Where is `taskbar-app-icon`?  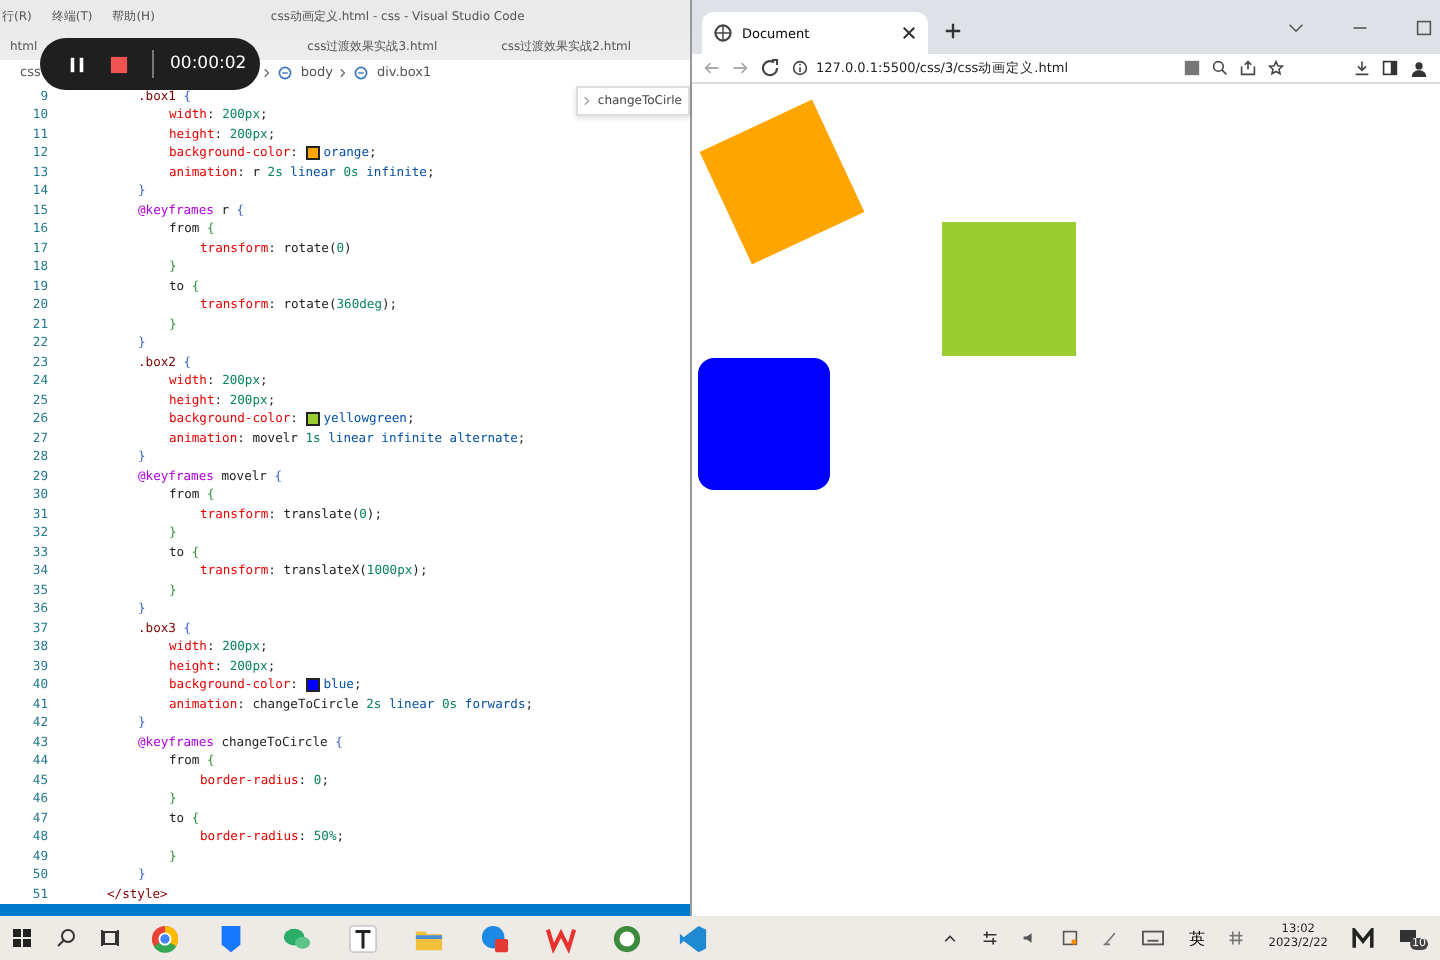
taskbar-app-icon is located at coordinates (363, 938).